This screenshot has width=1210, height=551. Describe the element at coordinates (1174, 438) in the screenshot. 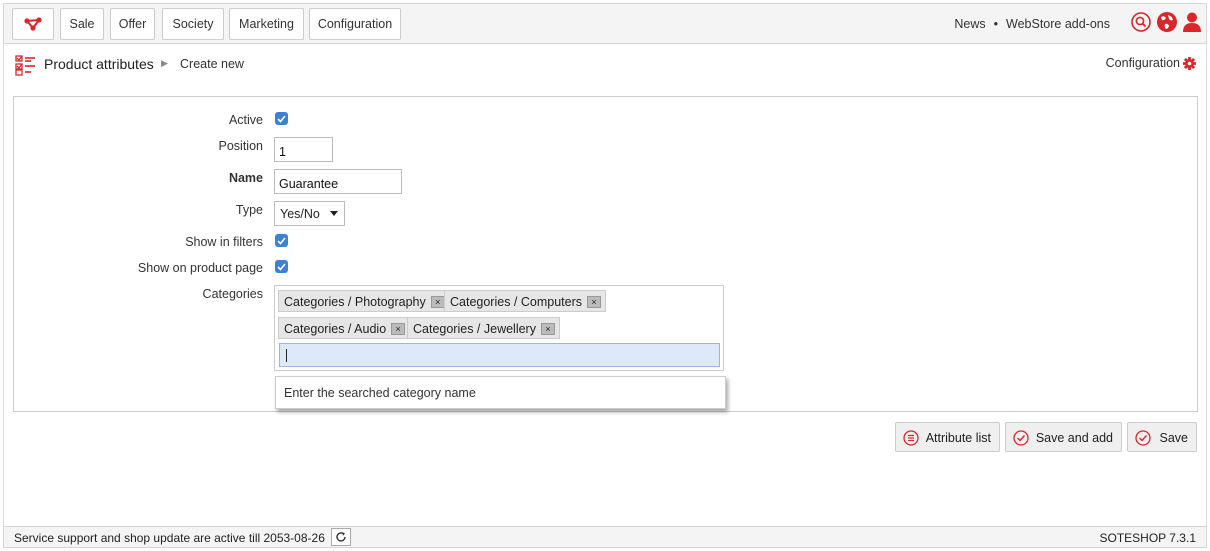

I see `save-label: Save` at that location.